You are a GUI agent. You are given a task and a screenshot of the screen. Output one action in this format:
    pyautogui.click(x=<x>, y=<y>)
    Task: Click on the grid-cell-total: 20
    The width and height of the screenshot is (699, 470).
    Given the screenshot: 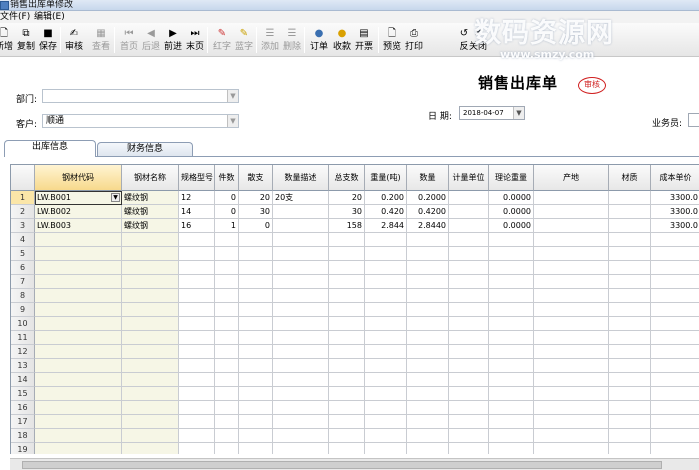 What is the action you would take?
    pyautogui.click(x=347, y=198)
    